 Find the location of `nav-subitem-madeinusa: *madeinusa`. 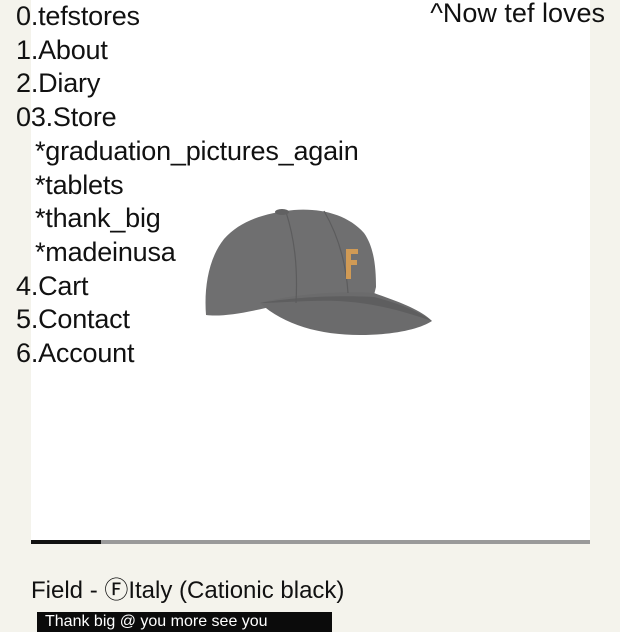

nav-subitem-madeinusa: *madeinusa is located at coordinates (187, 253).